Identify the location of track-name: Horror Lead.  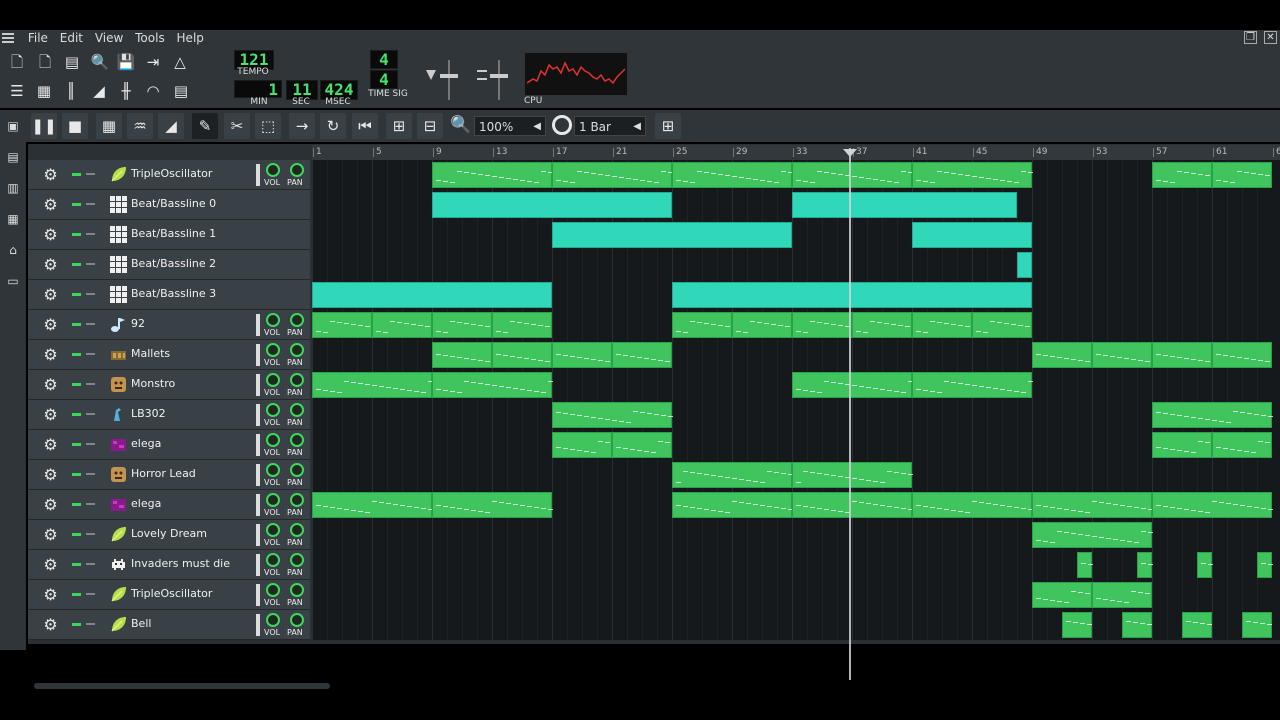
(163, 473).